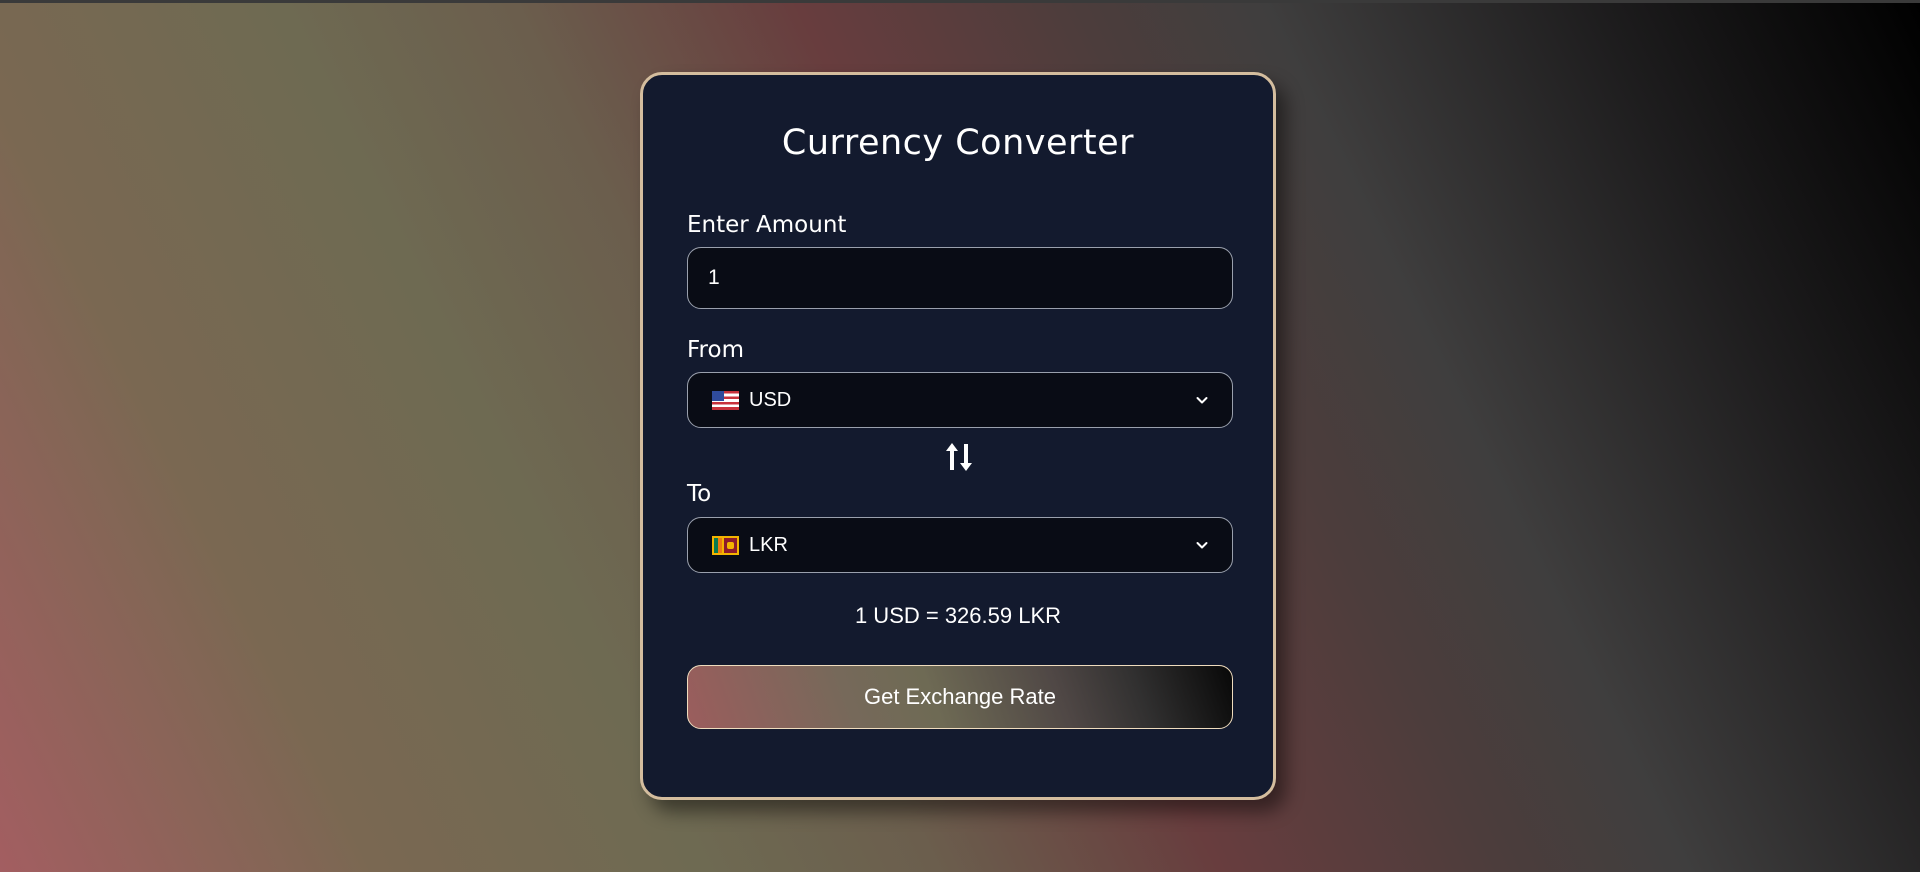 The width and height of the screenshot is (1920, 872). Describe the element at coordinates (725, 545) in the screenshot. I see `lk-flag-icon` at that location.